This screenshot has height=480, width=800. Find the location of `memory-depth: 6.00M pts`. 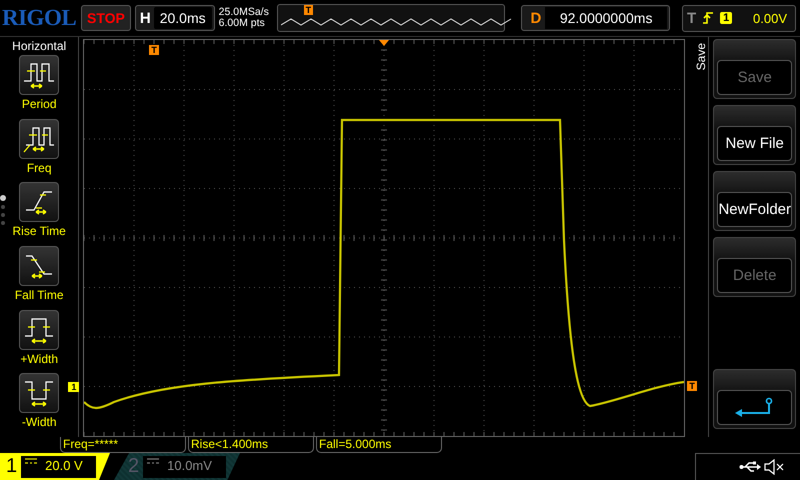

memory-depth: 6.00M pts is located at coordinates (242, 23).